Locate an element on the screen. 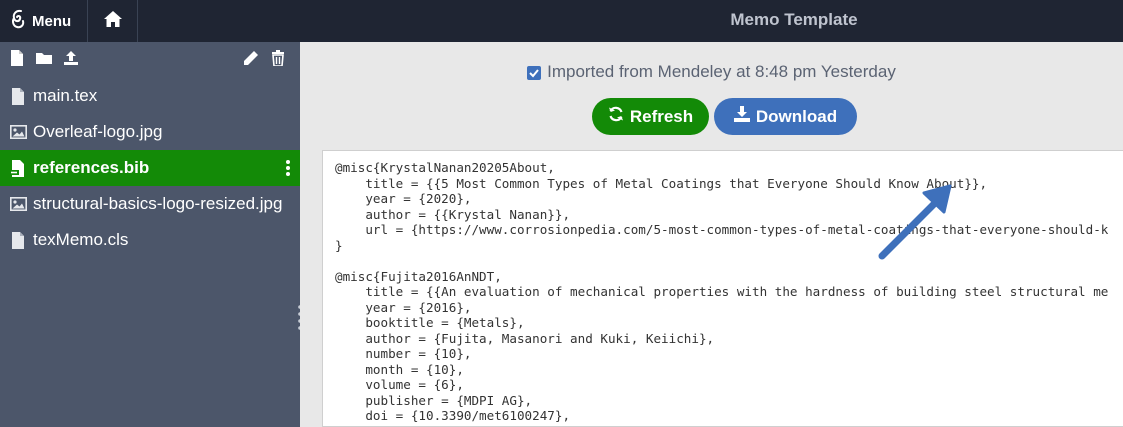  refresh-icon is located at coordinates (616, 116).